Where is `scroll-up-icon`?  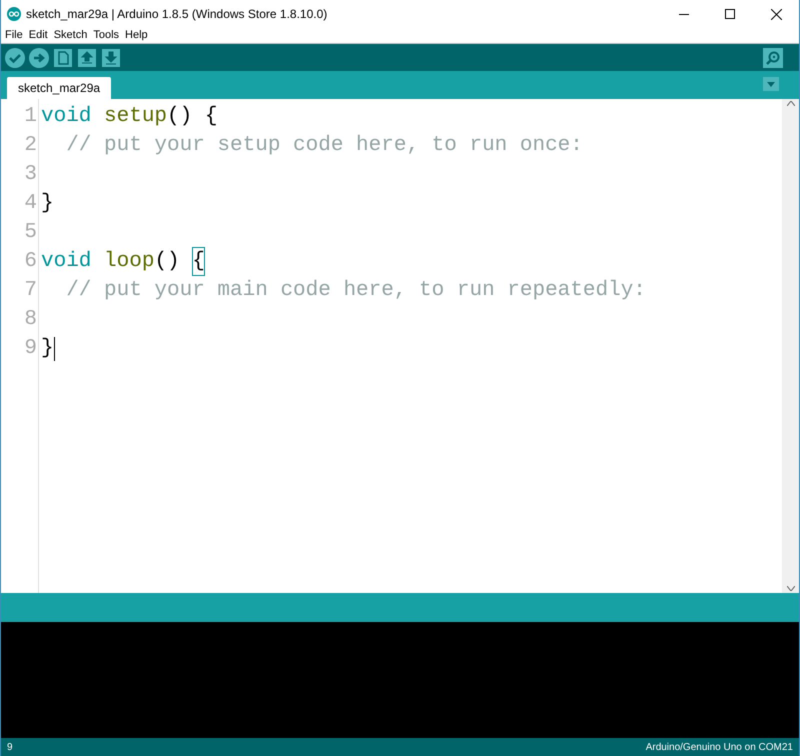 scroll-up-icon is located at coordinates (790, 103).